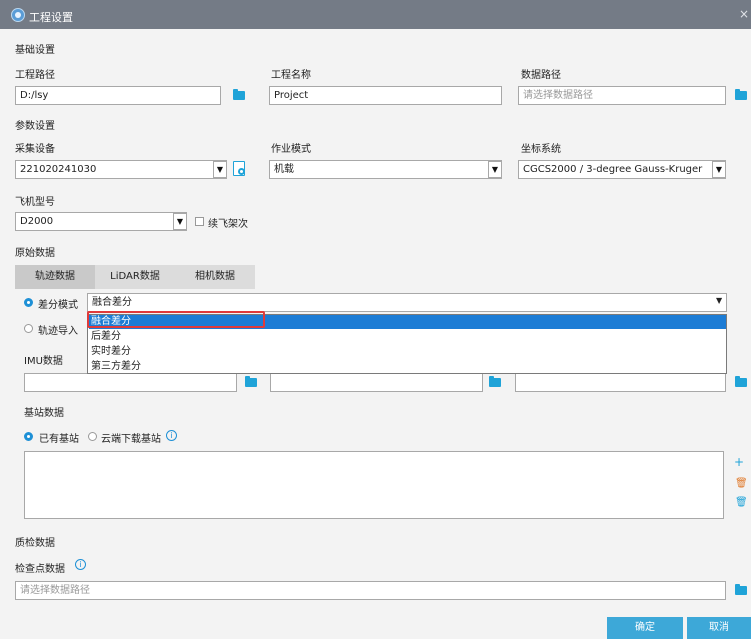 The image size is (751, 639). What do you see at coordinates (131, 439) in the screenshot?
I see `cloud-base-label: 云端下载基站` at bounding box center [131, 439].